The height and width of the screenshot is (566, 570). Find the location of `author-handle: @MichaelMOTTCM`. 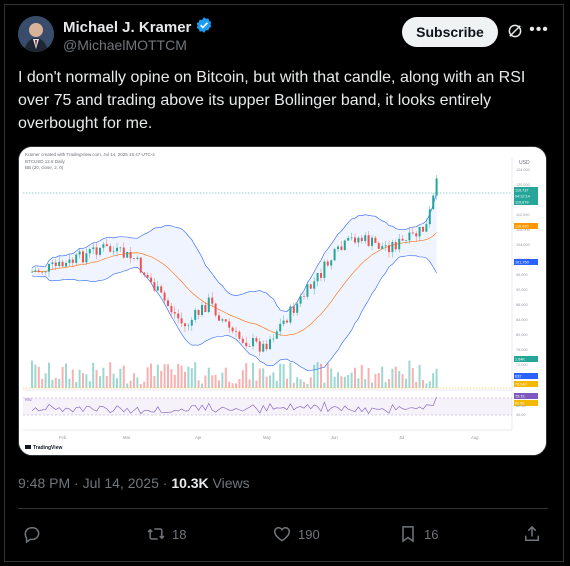

author-handle: @MichaelMOTTCM is located at coordinates (125, 45).